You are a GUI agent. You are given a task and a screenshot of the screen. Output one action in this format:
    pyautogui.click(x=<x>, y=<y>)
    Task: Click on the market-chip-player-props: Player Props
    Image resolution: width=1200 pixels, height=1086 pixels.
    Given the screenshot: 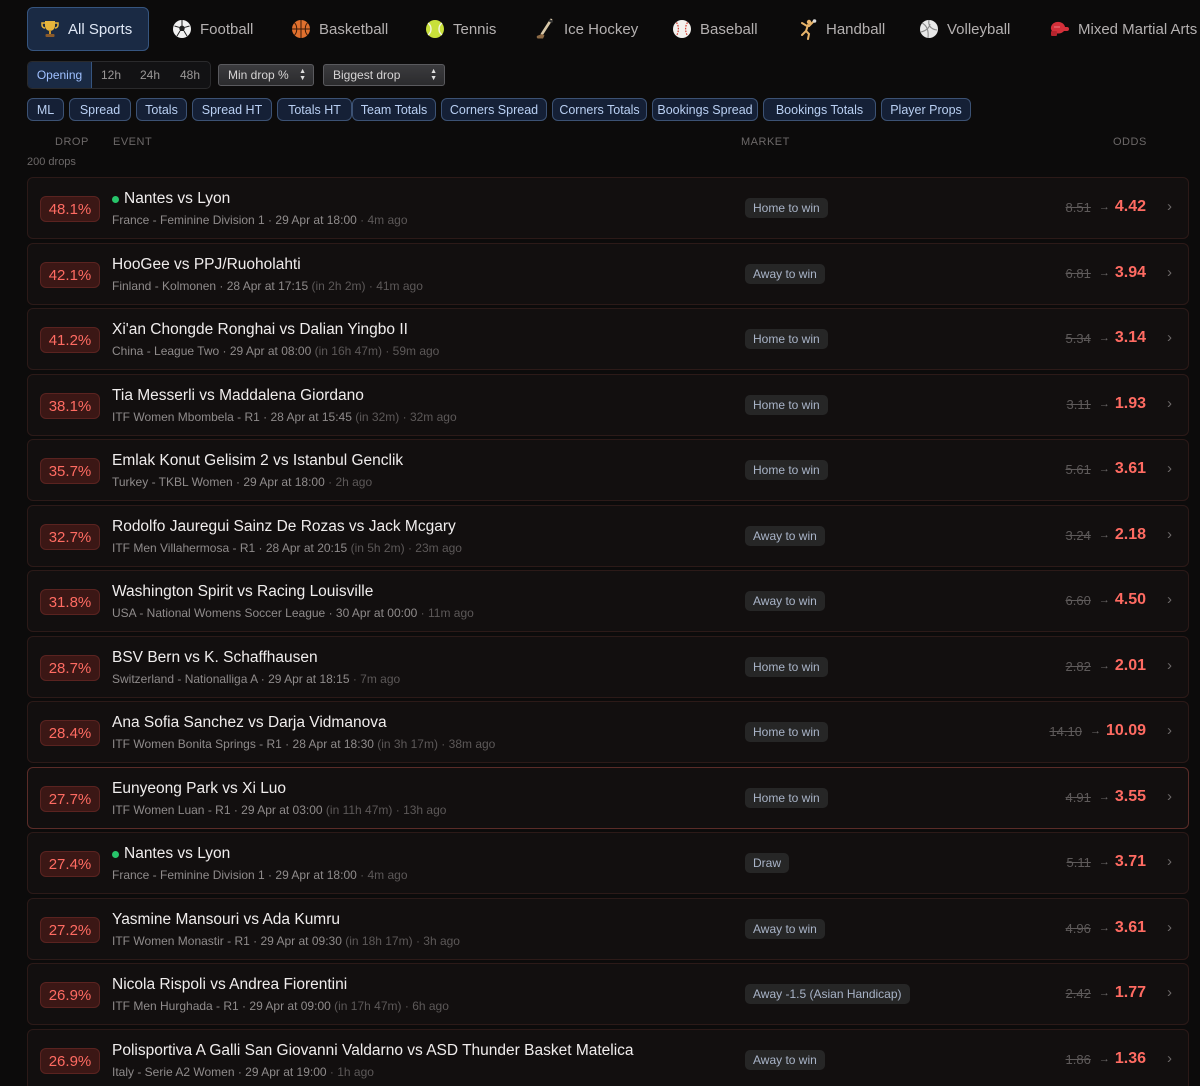 What is the action you would take?
    pyautogui.click(x=926, y=109)
    